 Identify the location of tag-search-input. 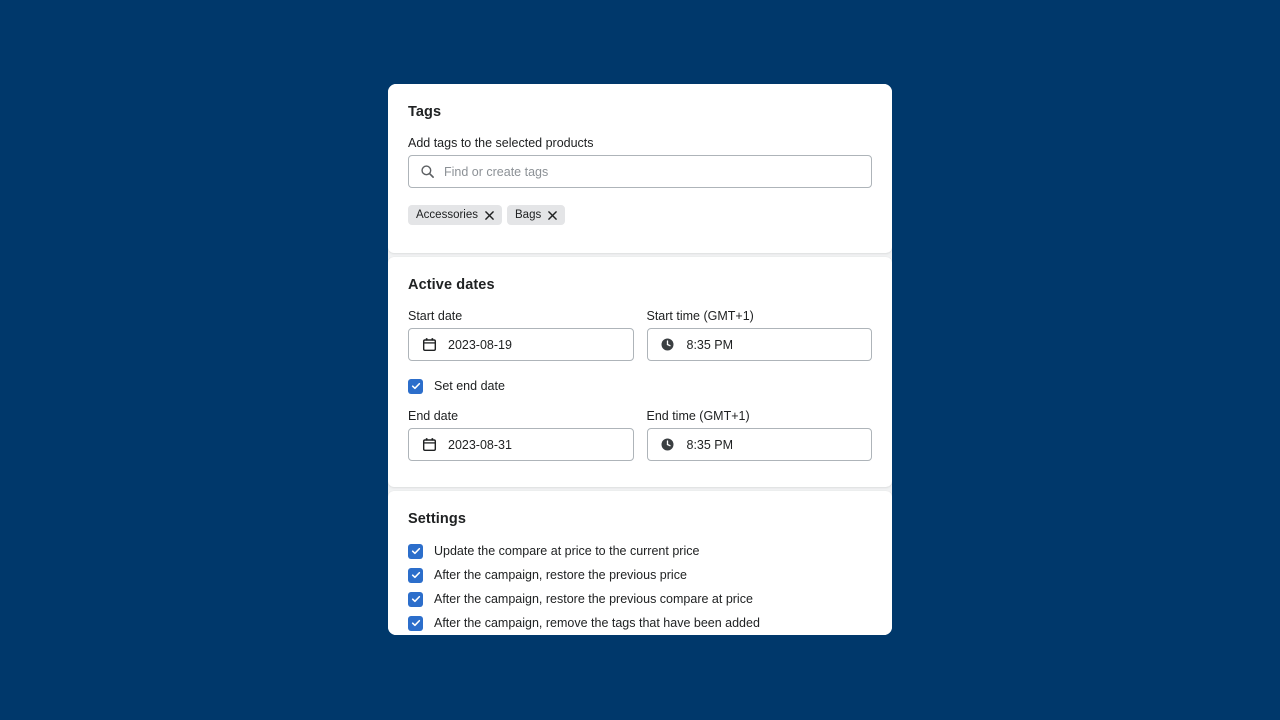
(652, 171).